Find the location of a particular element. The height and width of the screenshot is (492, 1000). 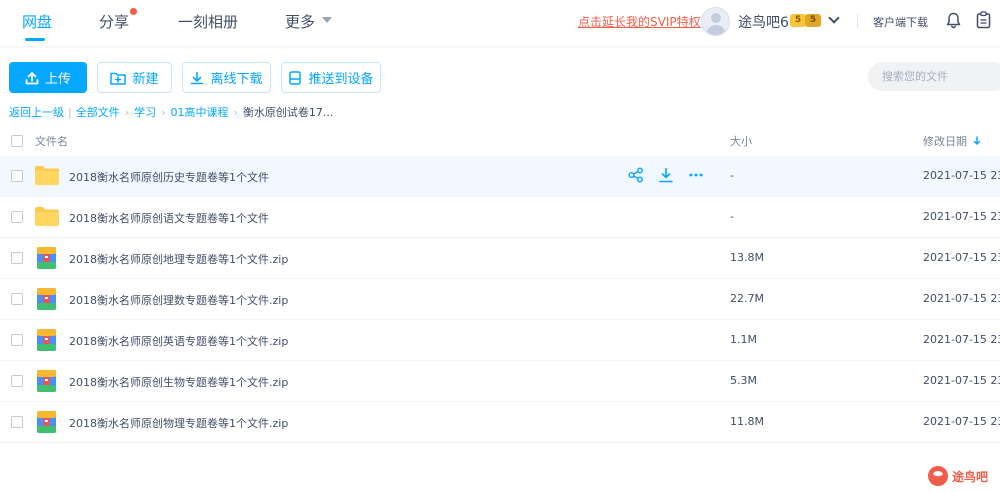

file-table-header: 文件名 大小 修改日期 is located at coordinates (500, 141).